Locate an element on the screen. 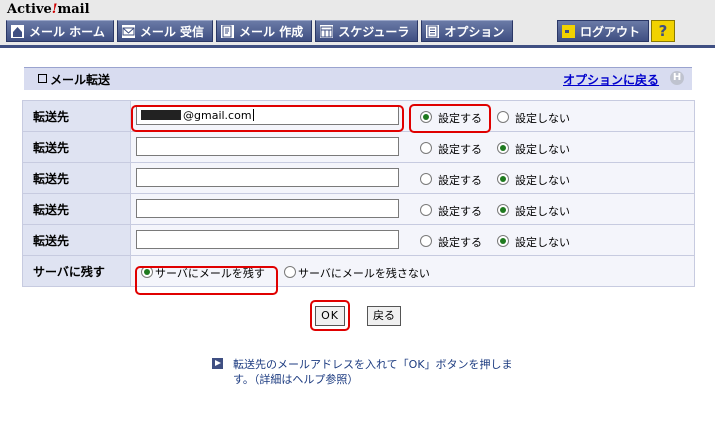  arrow-right-icon is located at coordinates (217, 363).